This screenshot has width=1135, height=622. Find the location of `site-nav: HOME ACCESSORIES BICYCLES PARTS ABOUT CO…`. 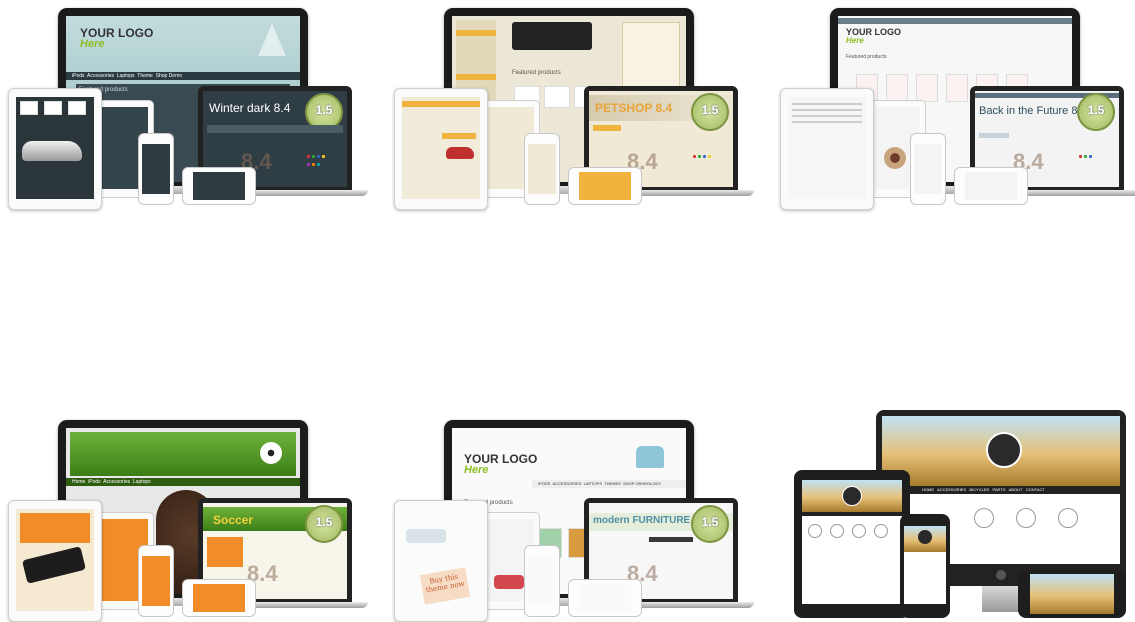

site-nav: HOME ACCESSORIES BICYCLES PARTS ABOUT CO… is located at coordinates (1001, 490).